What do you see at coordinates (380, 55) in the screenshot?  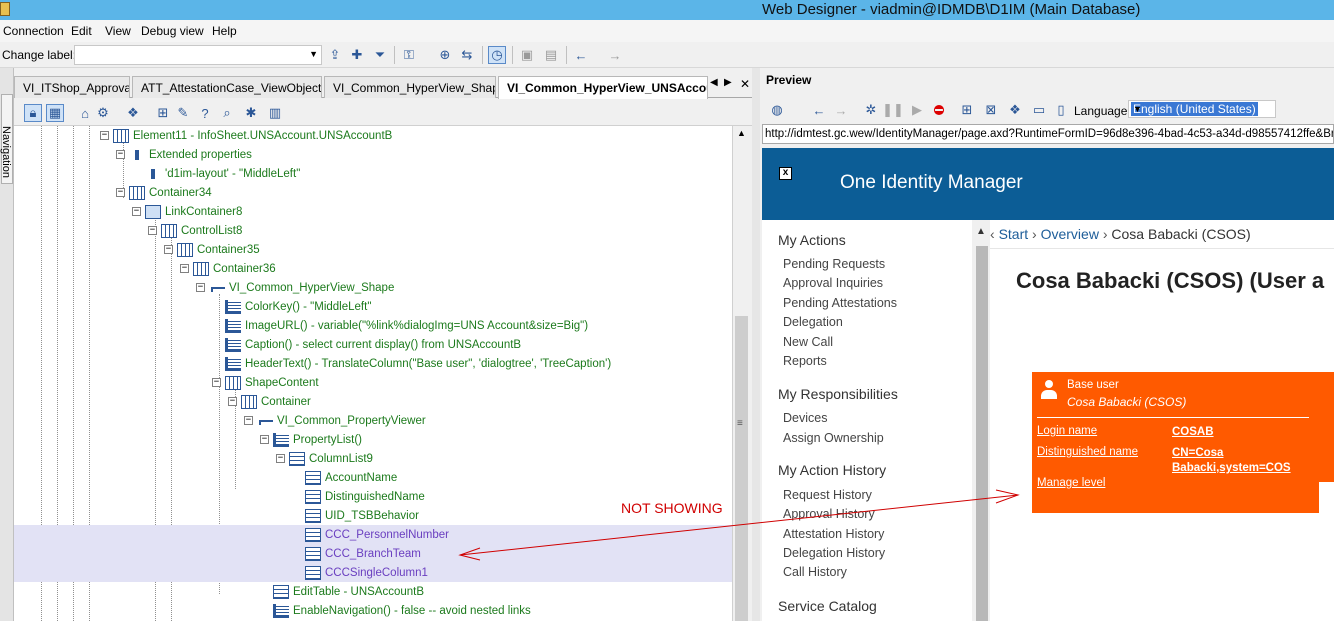 I see `filter-icon: ⏷` at bounding box center [380, 55].